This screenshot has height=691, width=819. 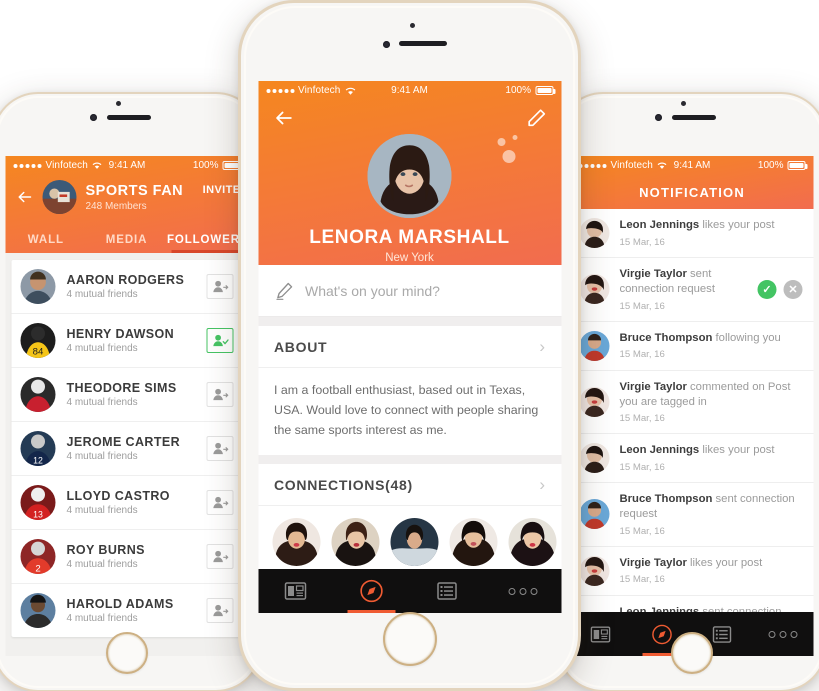 I want to click on tab-list, so click(x=448, y=591).